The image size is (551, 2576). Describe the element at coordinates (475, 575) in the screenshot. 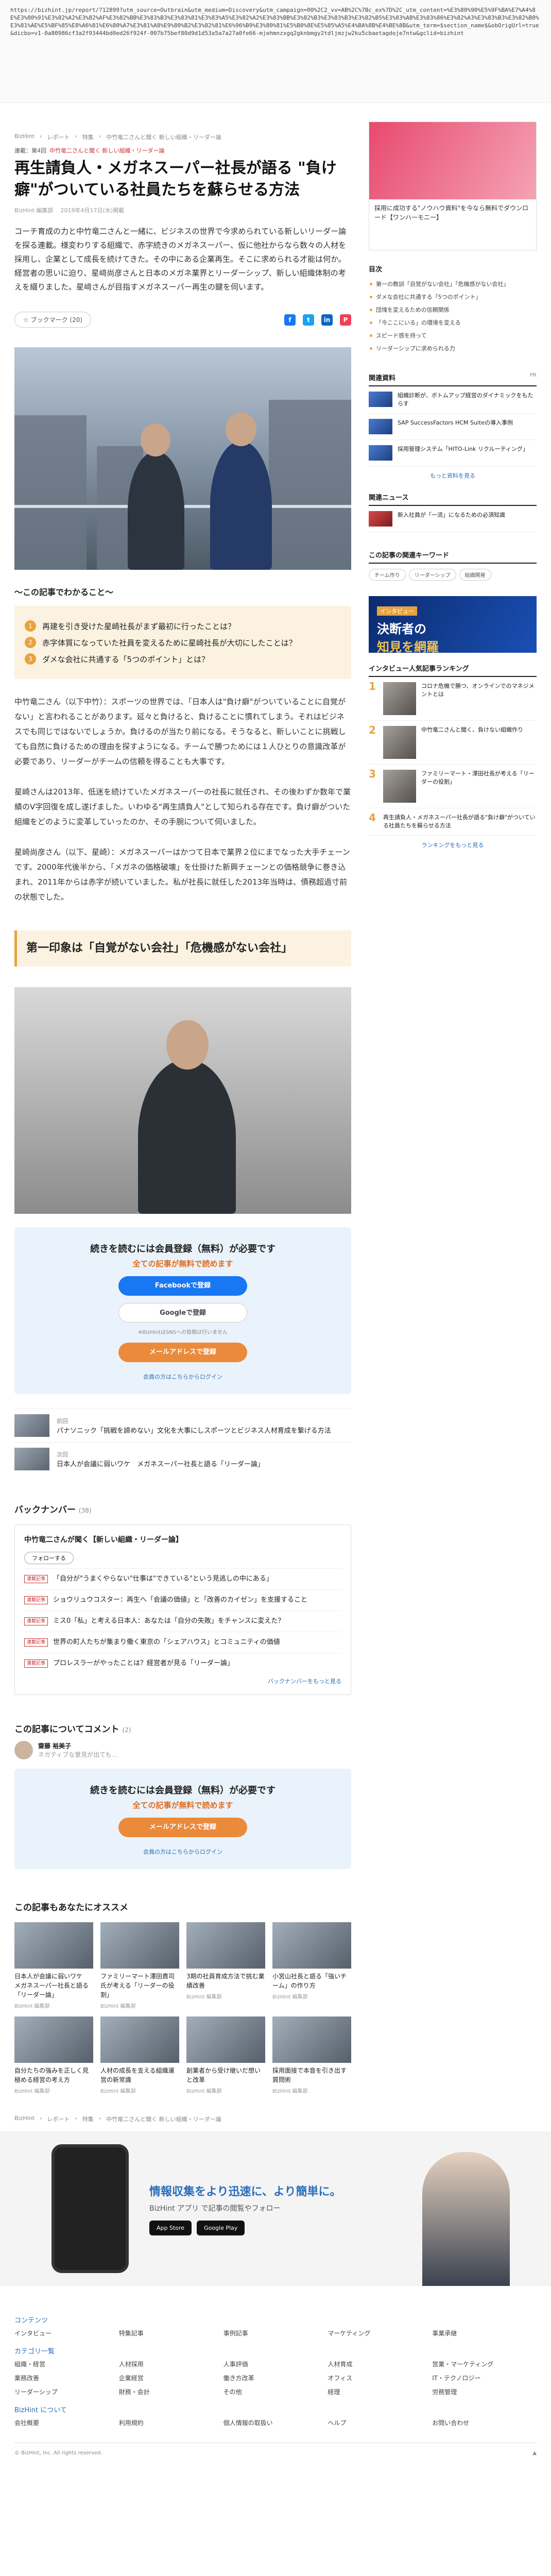

I see `keyword-tag: 組織開発` at that location.